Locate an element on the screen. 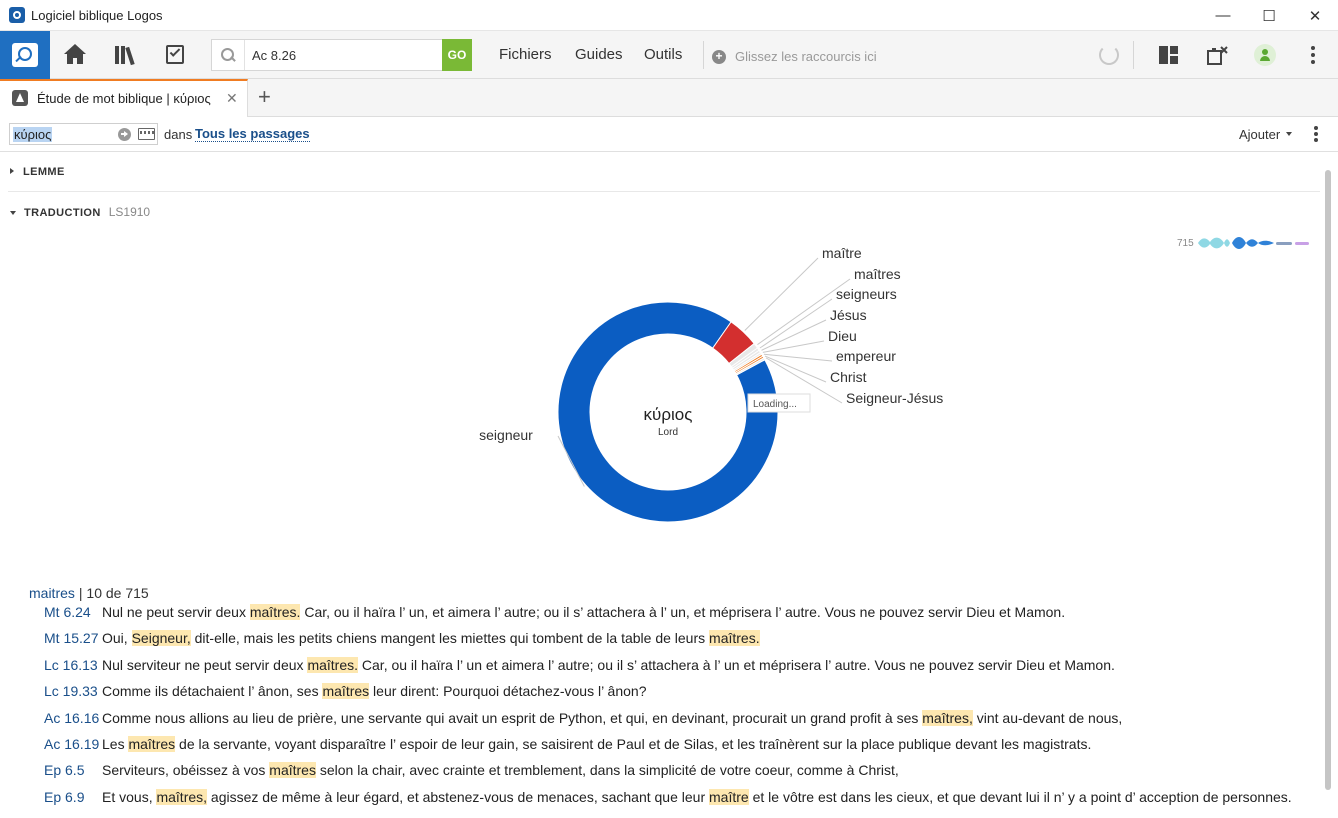  layouts-icon is located at coordinates (1168, 55).